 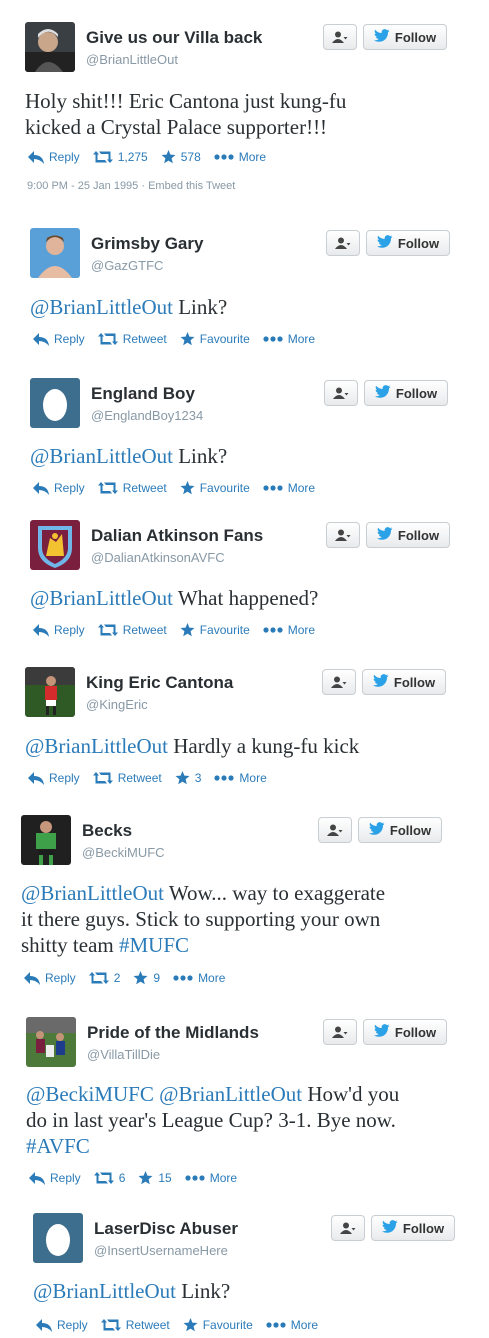 What do you see at coordinates (36, 157) in the screenshot?
I see `reply-icon` at bounding box center [36, 157].